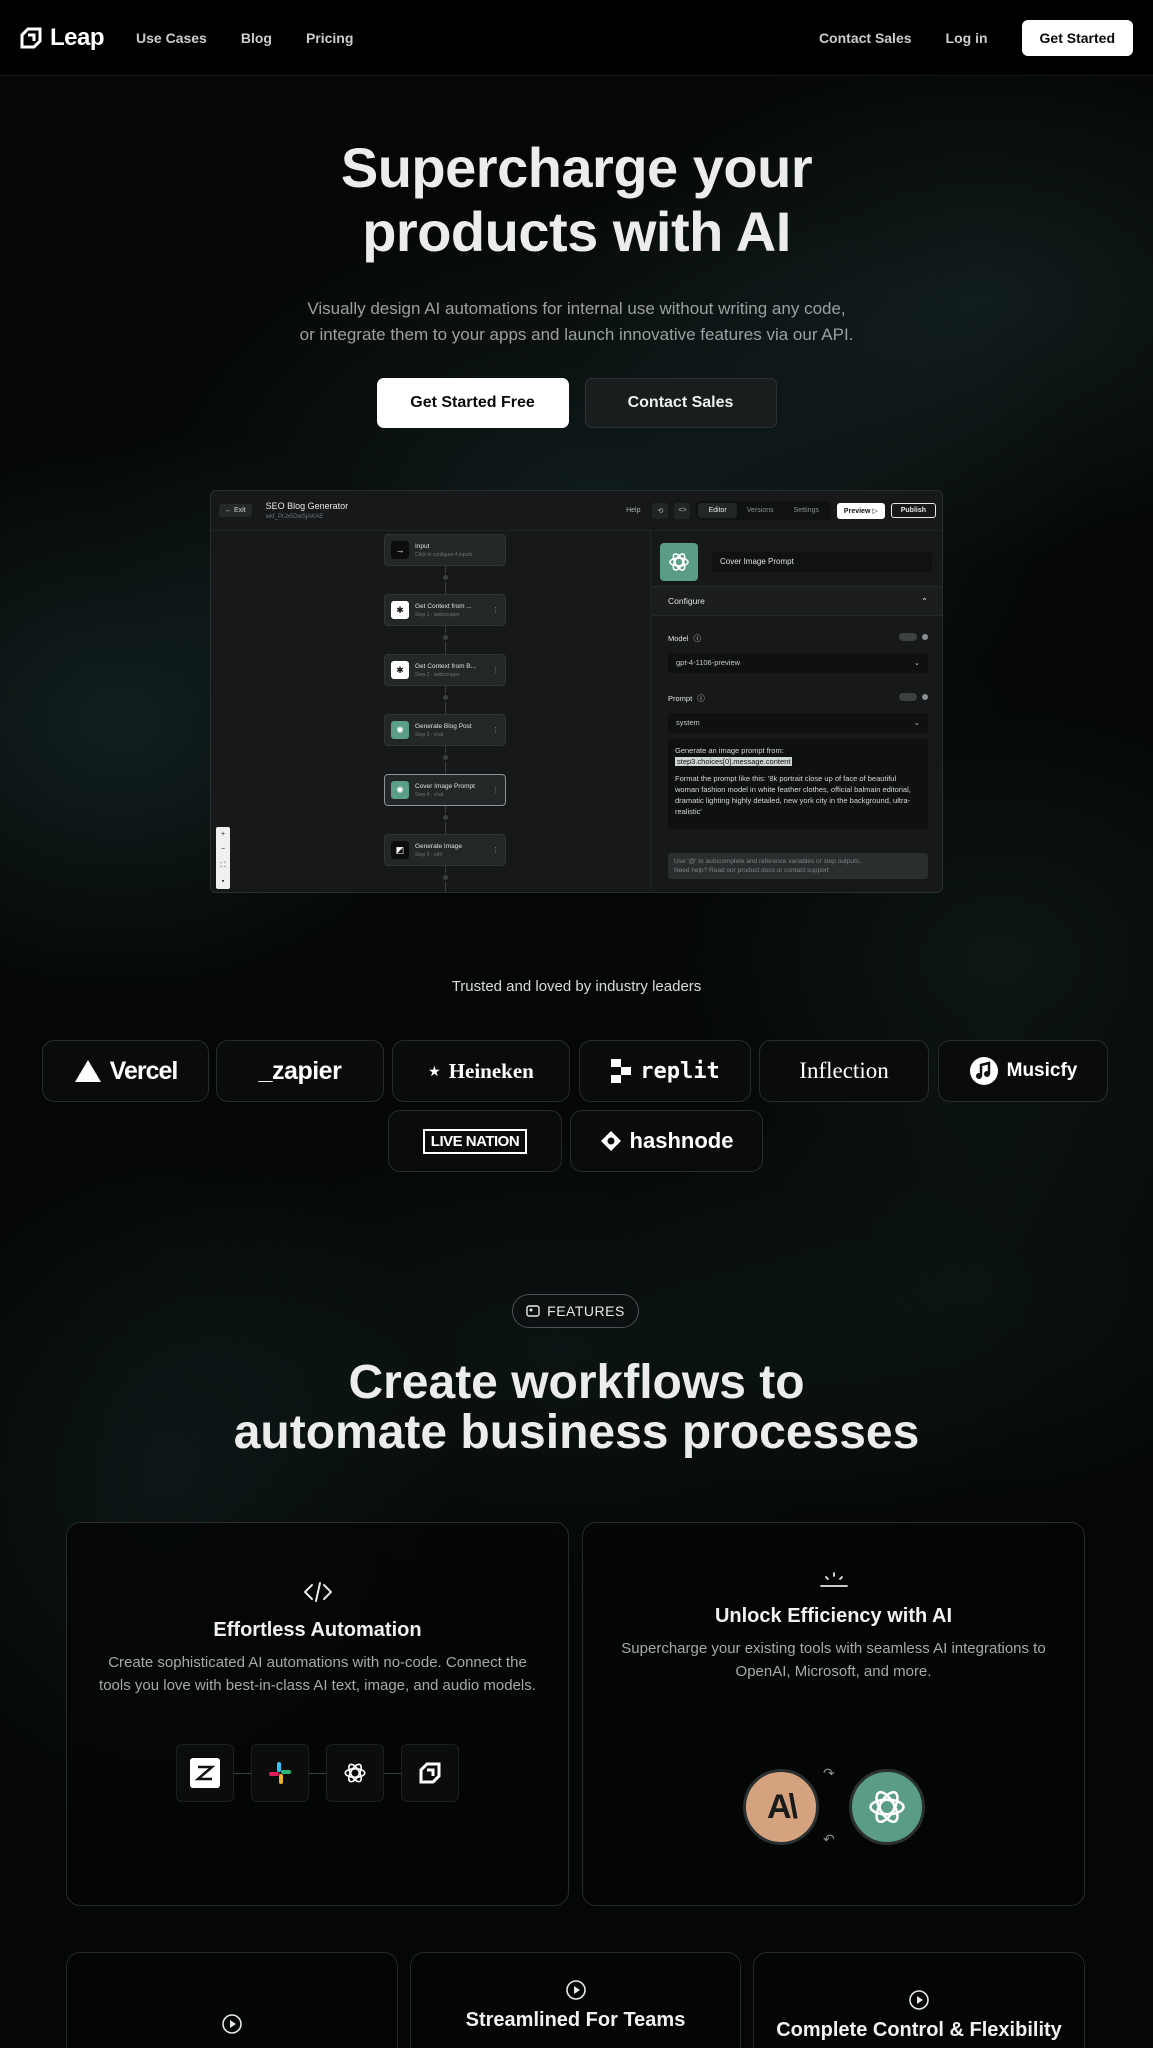 The image size is (1153, 2048). What do you see at coordinates (171, 38) in the screenshot?
I see `nav-link-use-cases: Use Cases` at bounding box center [171, 38].